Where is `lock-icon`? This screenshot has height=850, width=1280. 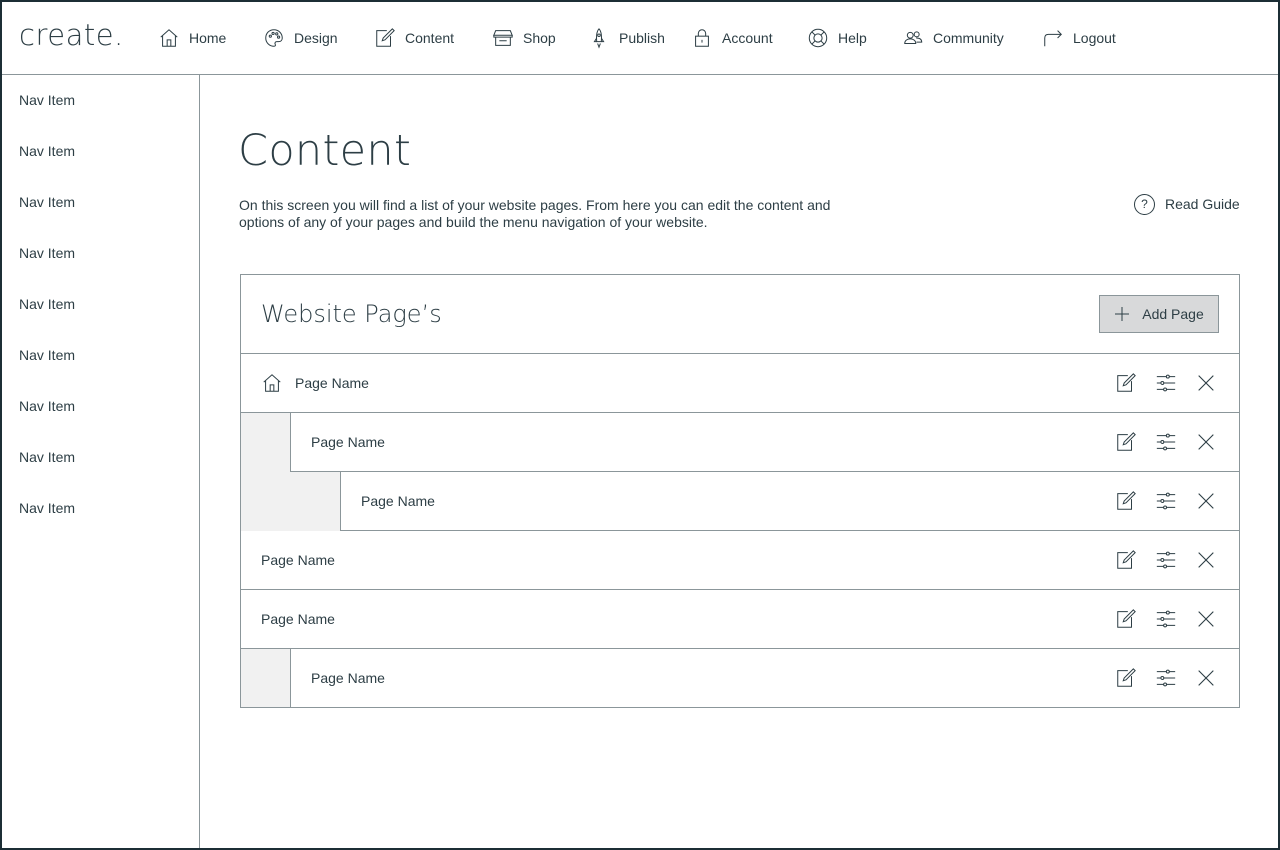 lock-icon is located at coordinates (702, 38).